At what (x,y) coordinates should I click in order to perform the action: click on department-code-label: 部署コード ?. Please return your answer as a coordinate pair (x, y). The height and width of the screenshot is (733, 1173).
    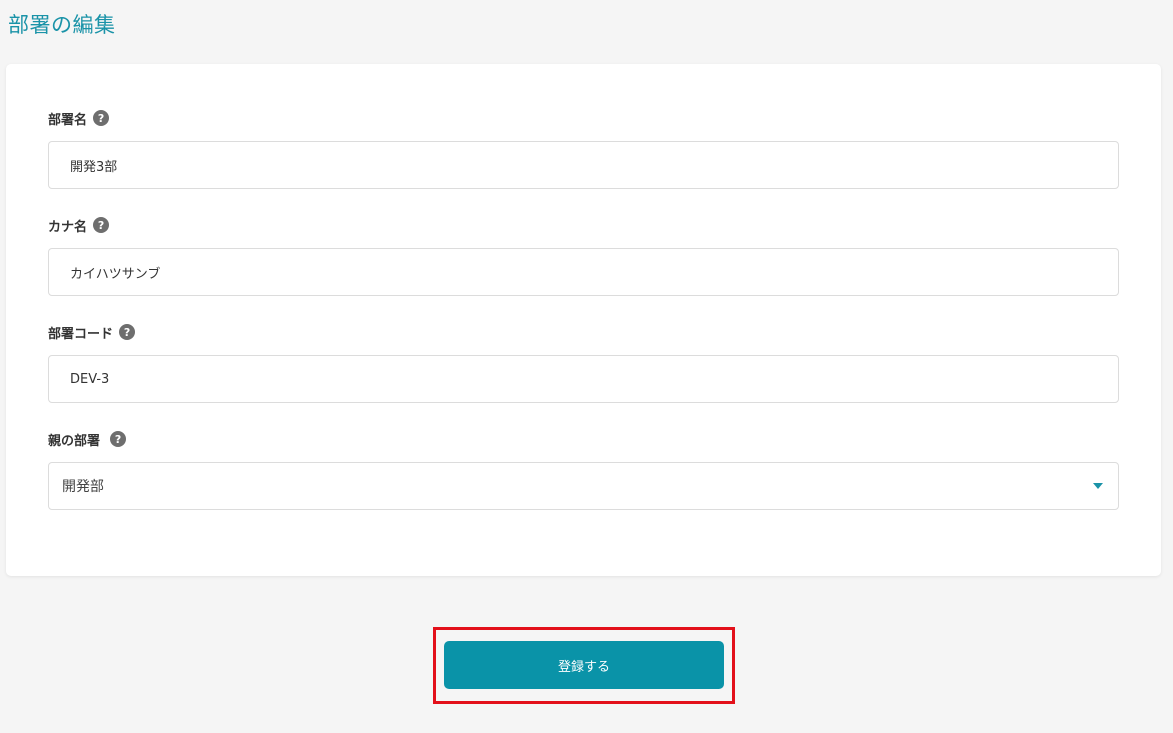
    Looking at the image, I should click on (92, 332).